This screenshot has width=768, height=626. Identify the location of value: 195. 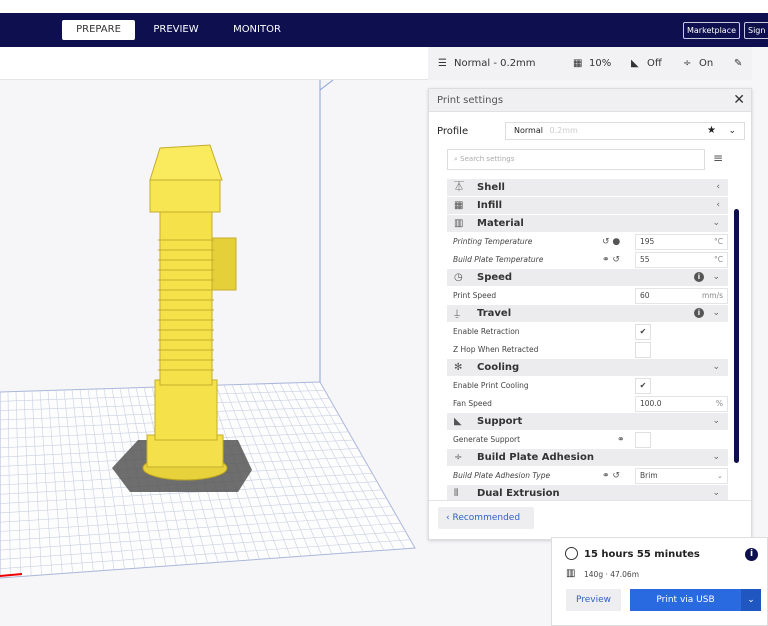
(647, 241).